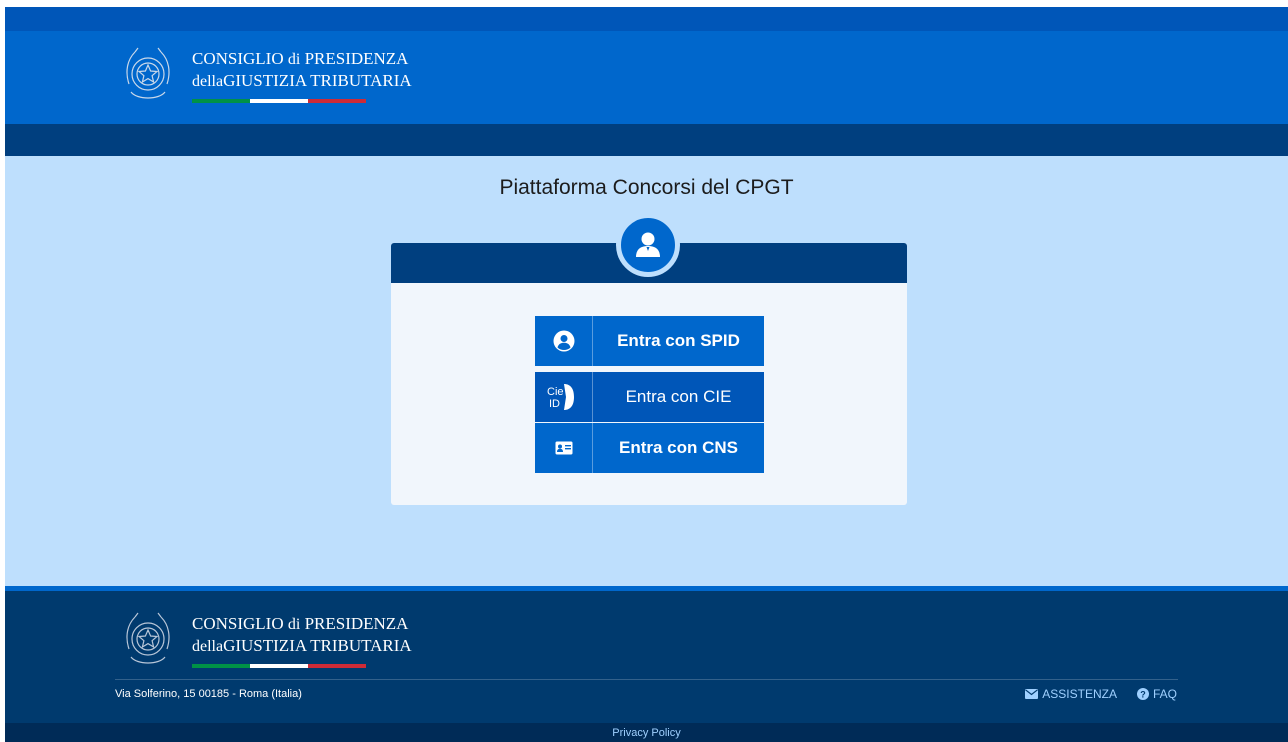 The width and height of the screenshot is (1288, 742). I want to click on user-circle-icon, so click(564, 341).